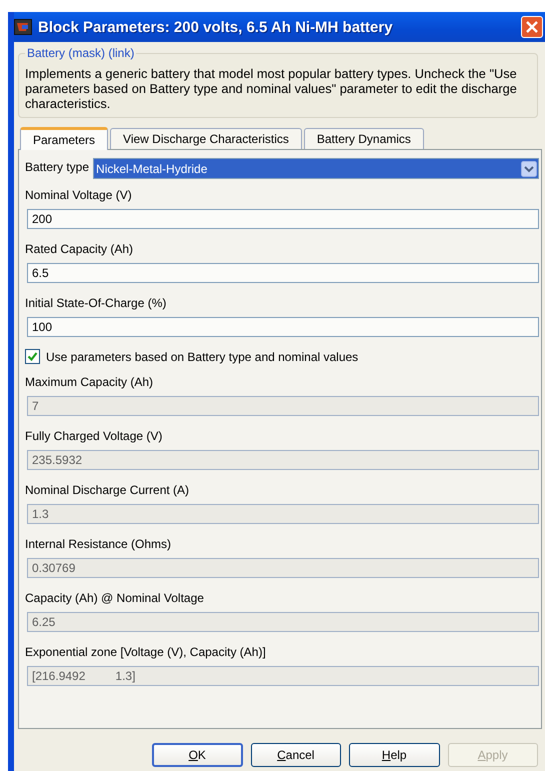 This screenshot has height=771, width=545. What do you see at coordinates (283, 327) in the screenshot?
I see `input-field: 100` at bounding box center [283, 327].